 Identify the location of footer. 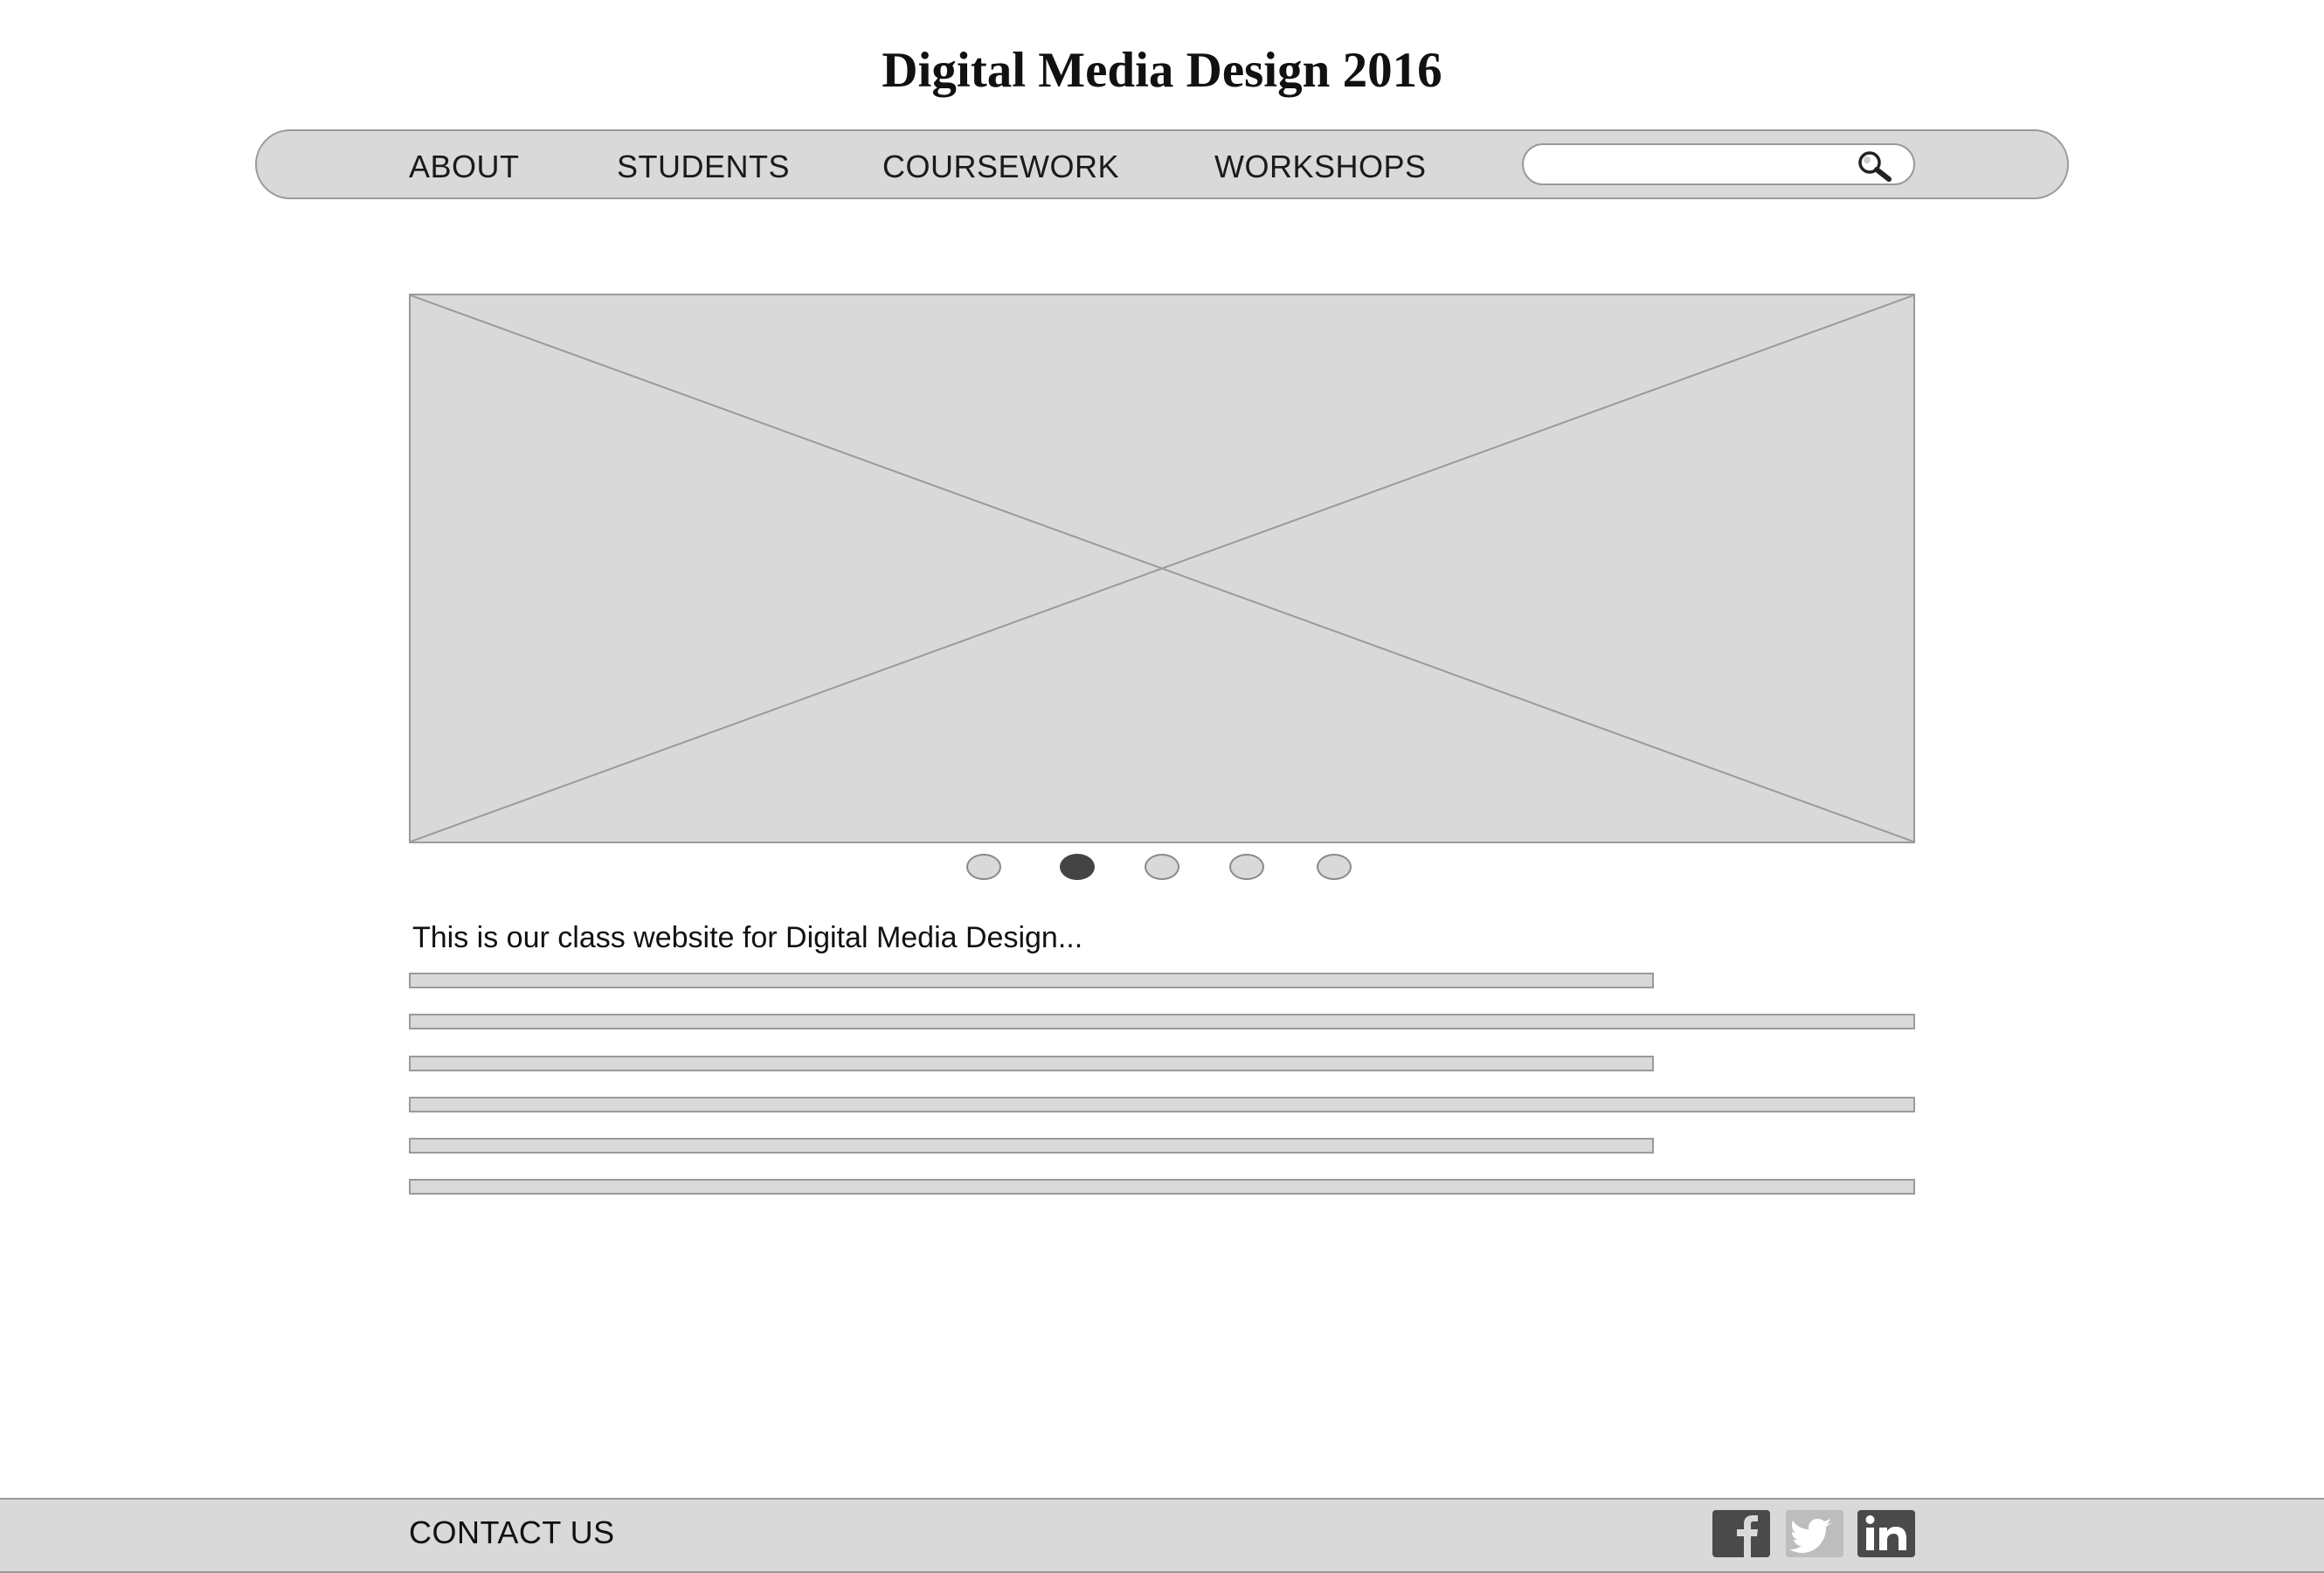
(1162, 1536).